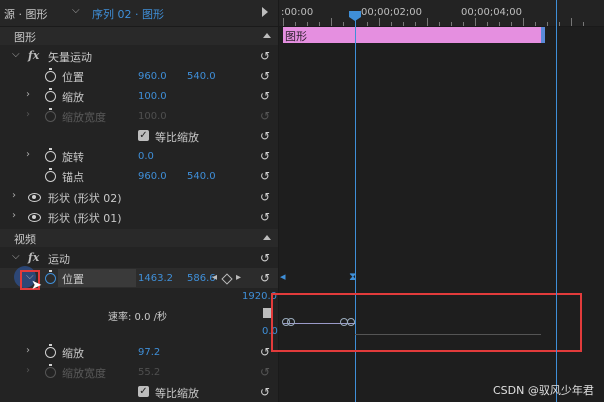 The image size is (604, 402). I want to click on timecode-end: 00;00;04;00, so click(492, 12).